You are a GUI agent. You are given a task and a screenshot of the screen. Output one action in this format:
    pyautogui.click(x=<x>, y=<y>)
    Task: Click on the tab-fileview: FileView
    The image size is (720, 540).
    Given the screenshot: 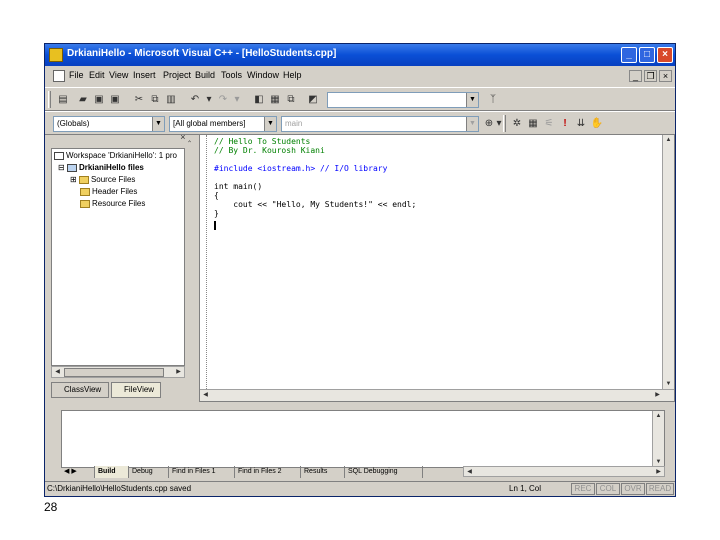 What is the action you would take?
    pyautogui.click(x=136, y=390)
    